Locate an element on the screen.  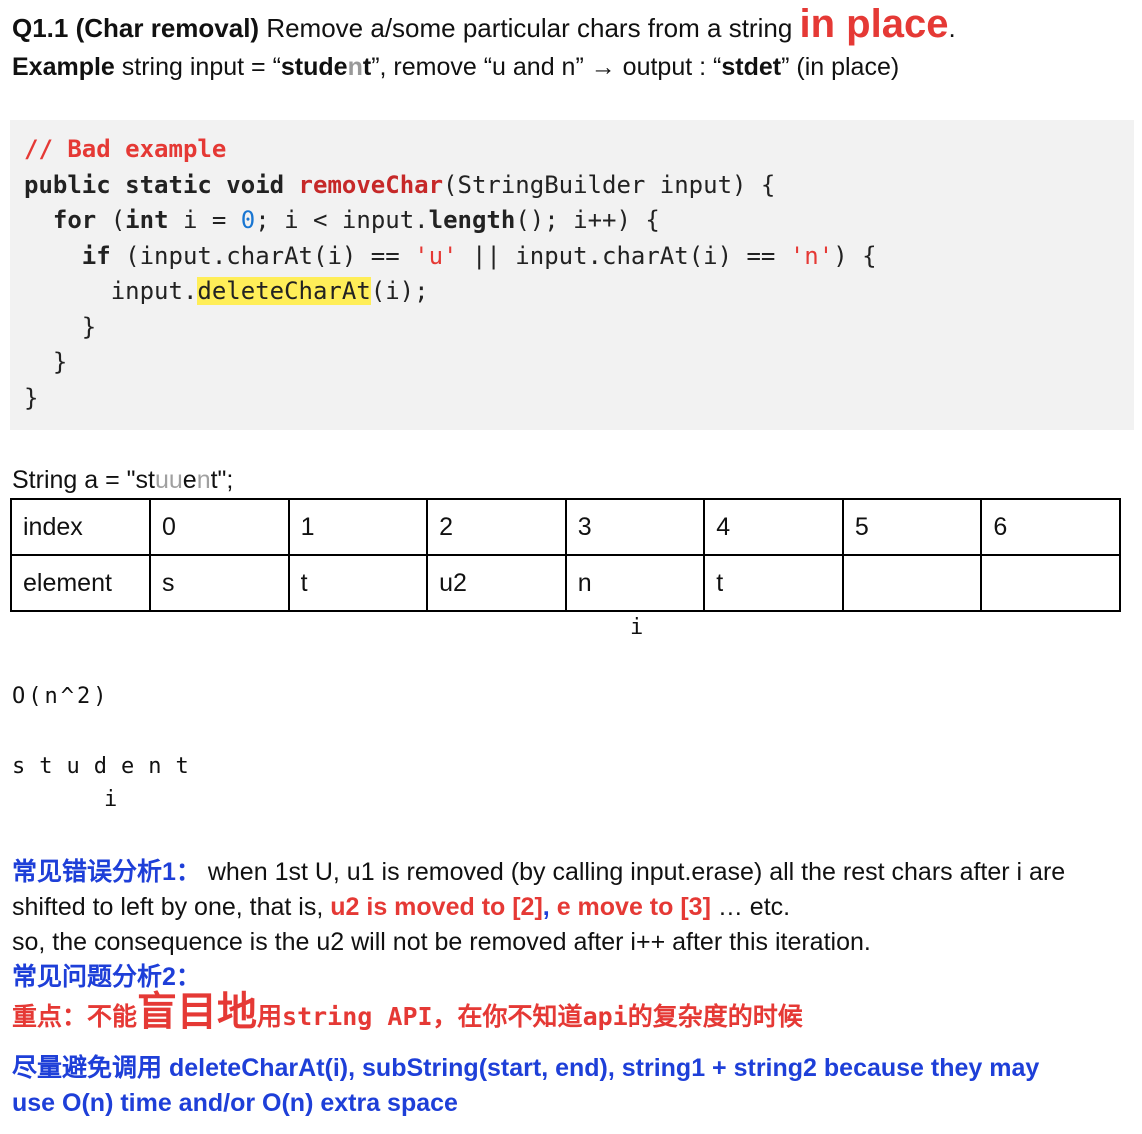
title-label: Q1.1 (Char removal) is located at coordinates (136, 28).